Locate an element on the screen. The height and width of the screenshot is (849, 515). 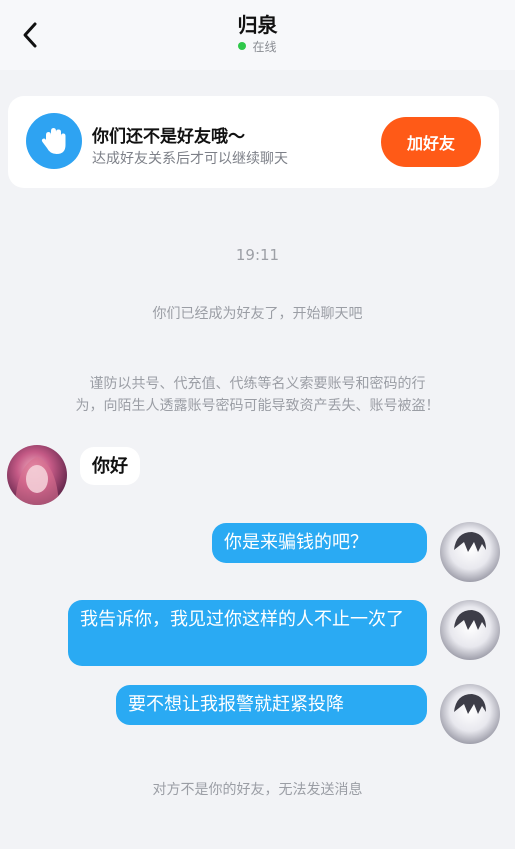
card-subtitle: 达成好友关系后才可以继续聊天 is located at coordinates (190, 159).